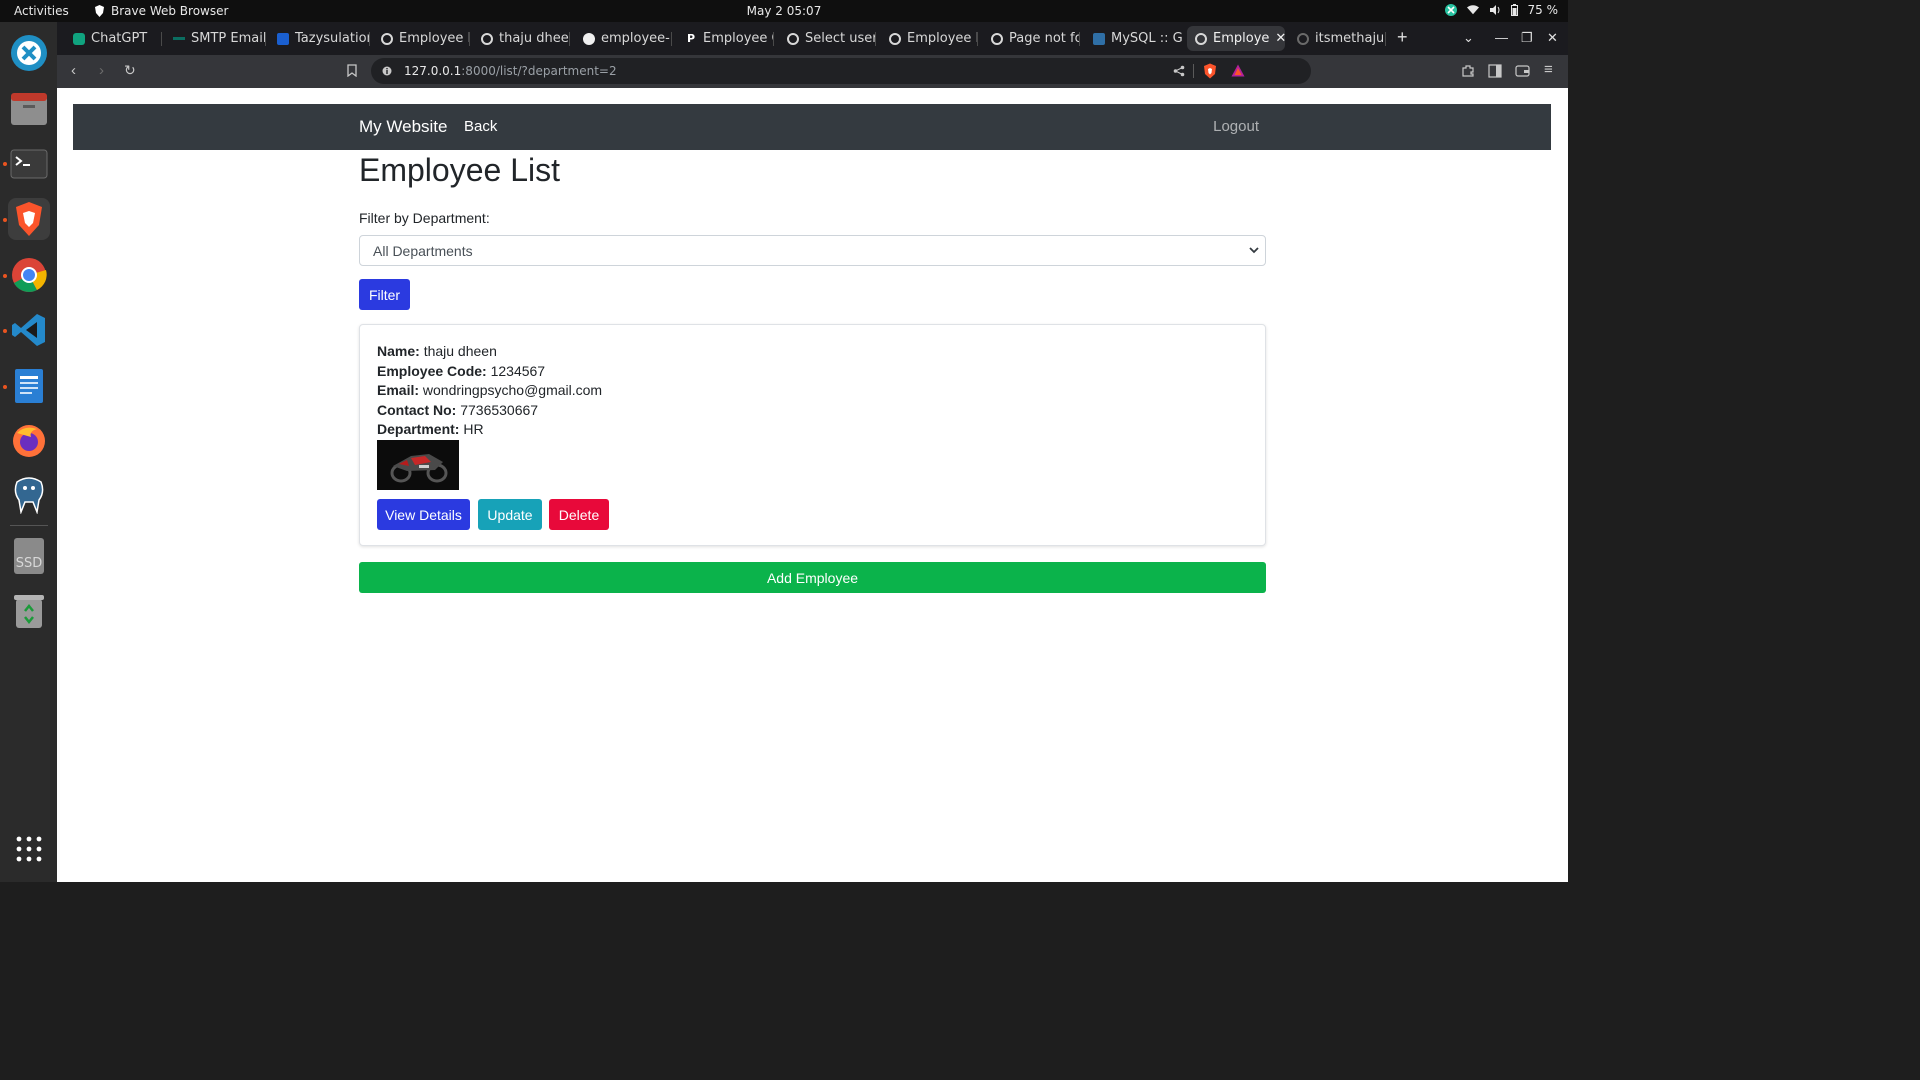 The width and height of the screenshot is (1920, 1080). I want to click on mysql-icon, so click(1099, 38).